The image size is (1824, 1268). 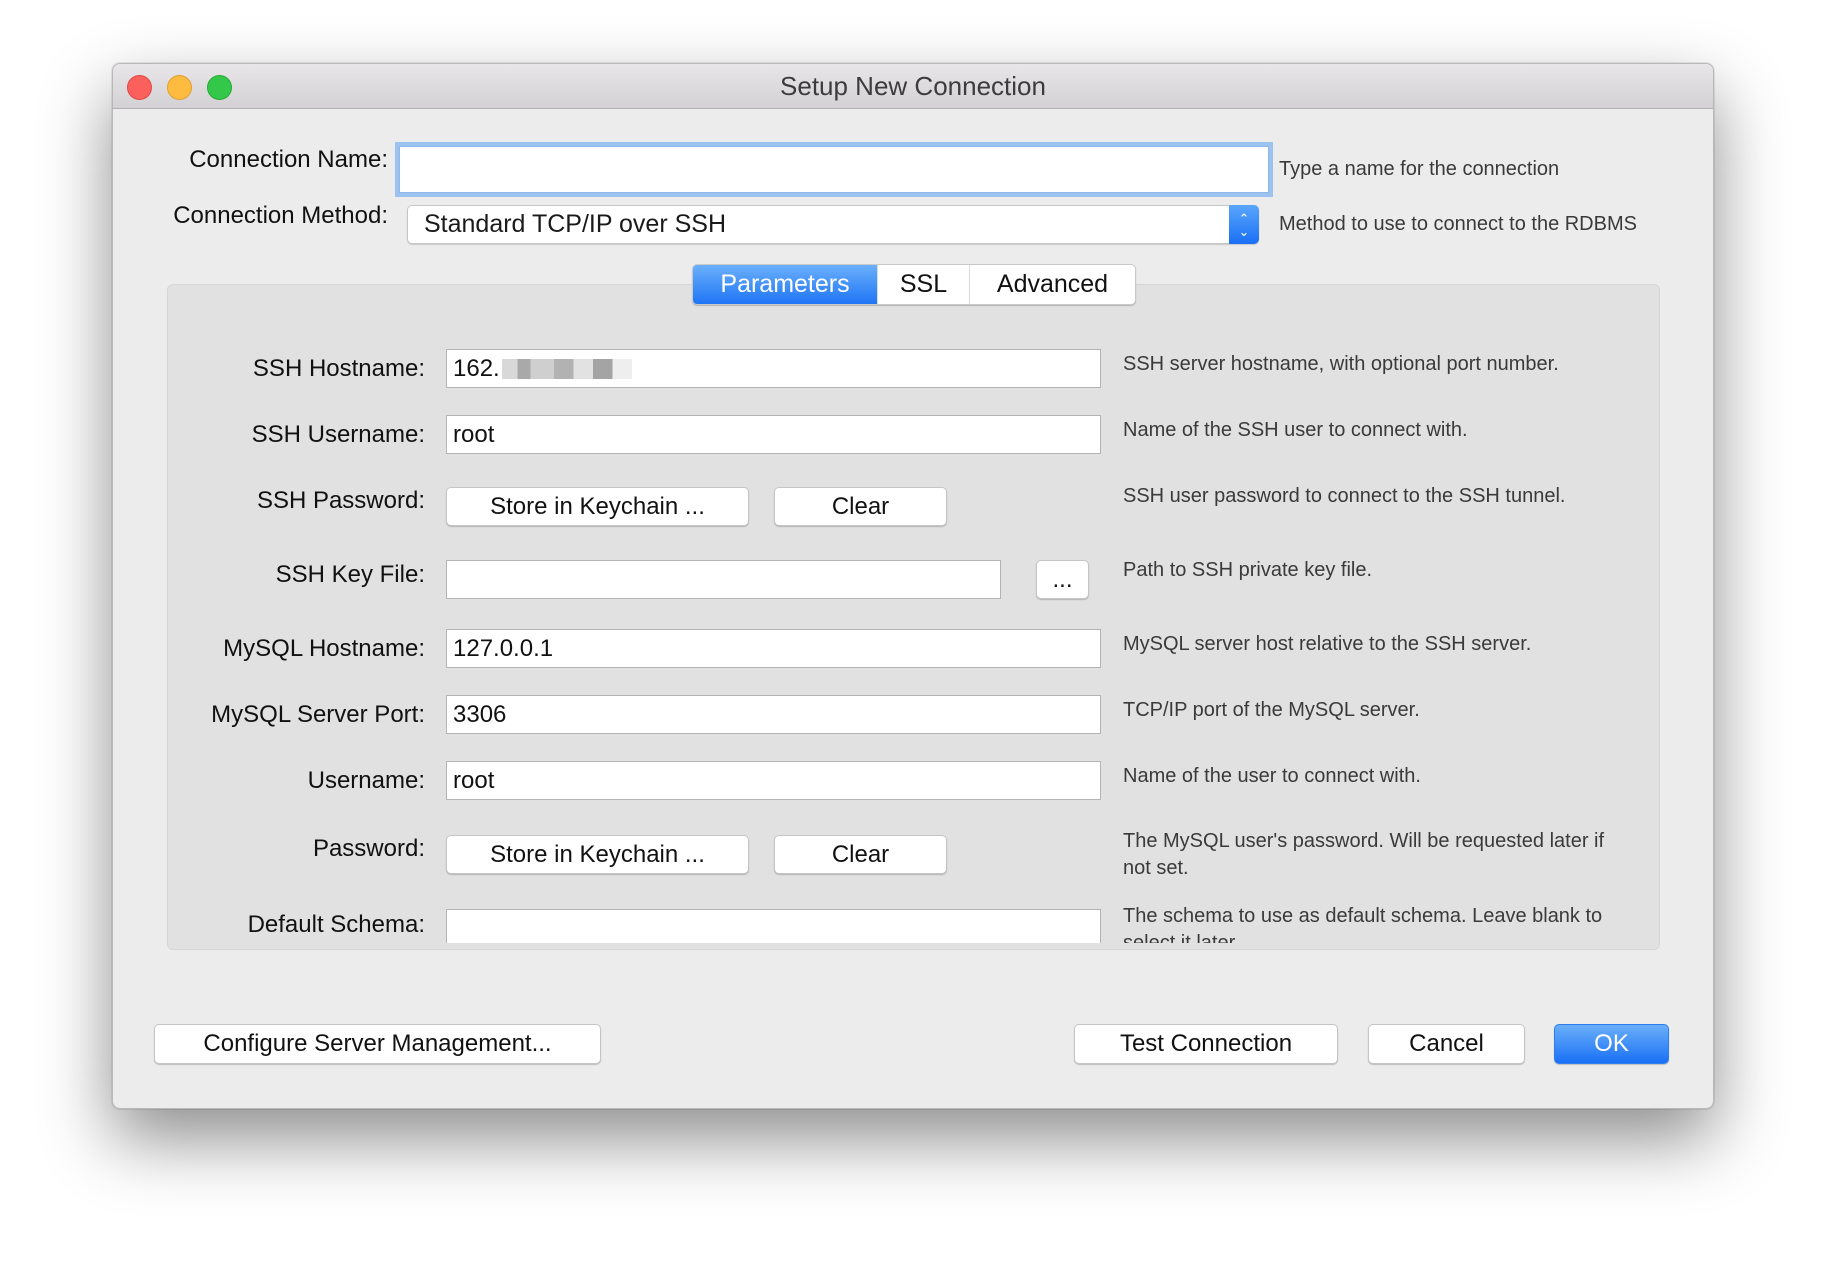 I want to click on ssh-username-input: root, so click(x=773, y=434).